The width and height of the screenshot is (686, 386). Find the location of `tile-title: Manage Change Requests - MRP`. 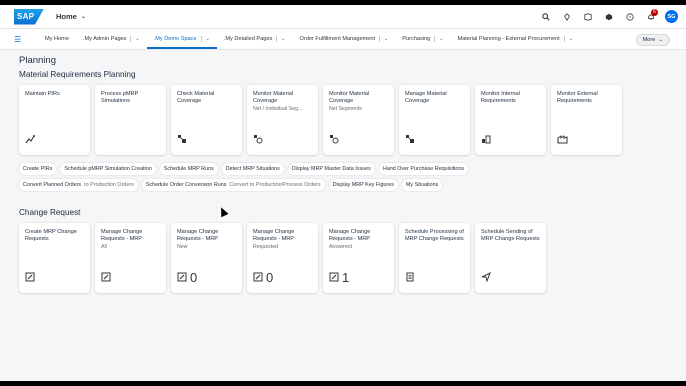

tile-title: Manage Change Requests - MRP is located at coordinates (198, 235).